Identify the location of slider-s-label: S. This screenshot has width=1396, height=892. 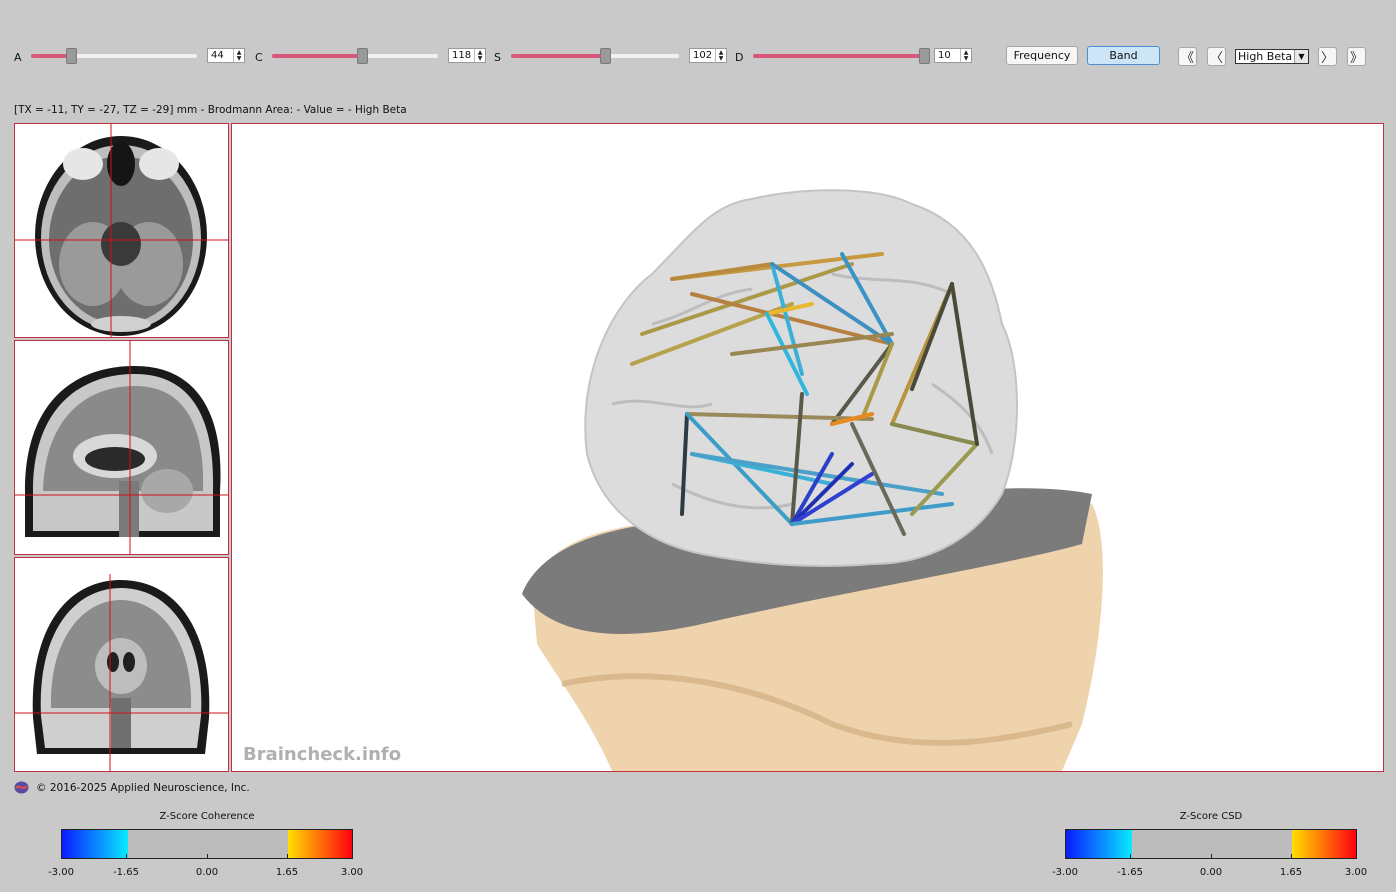
(497, 57).